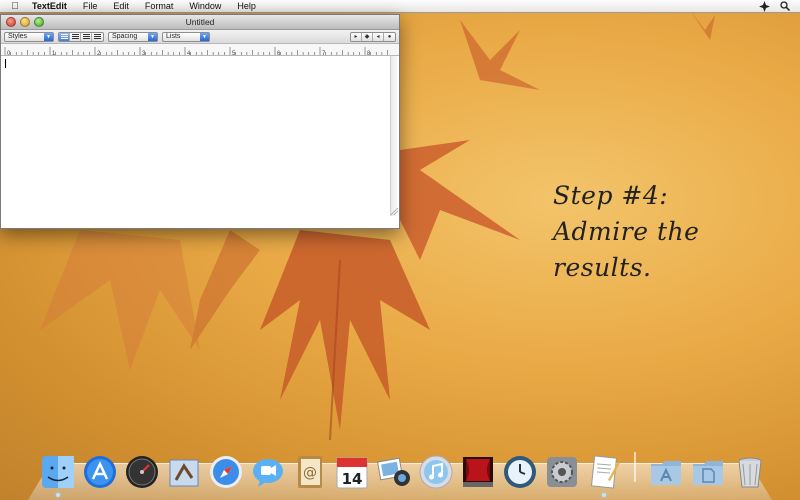  I want to click on handwritten-note: Step #4: Admire the results., so click(668, 232).